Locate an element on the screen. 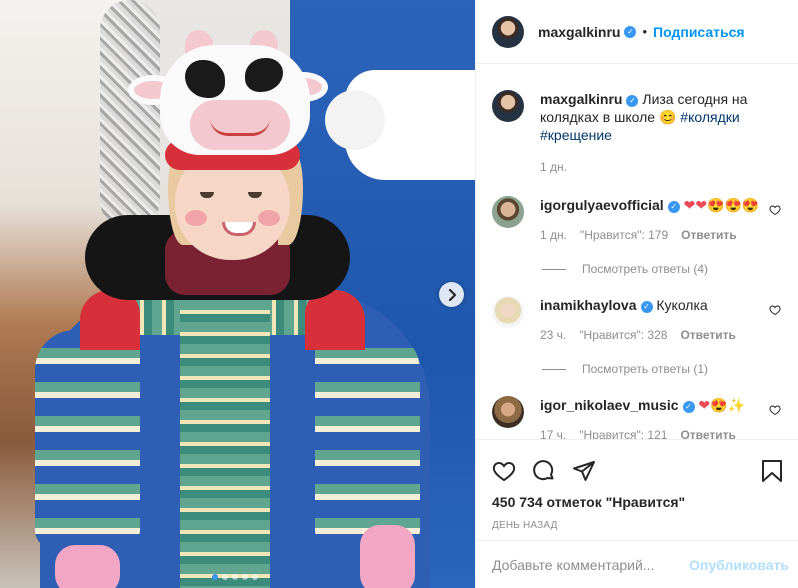  chevron-right-icon is located at coordinates (452, 294).